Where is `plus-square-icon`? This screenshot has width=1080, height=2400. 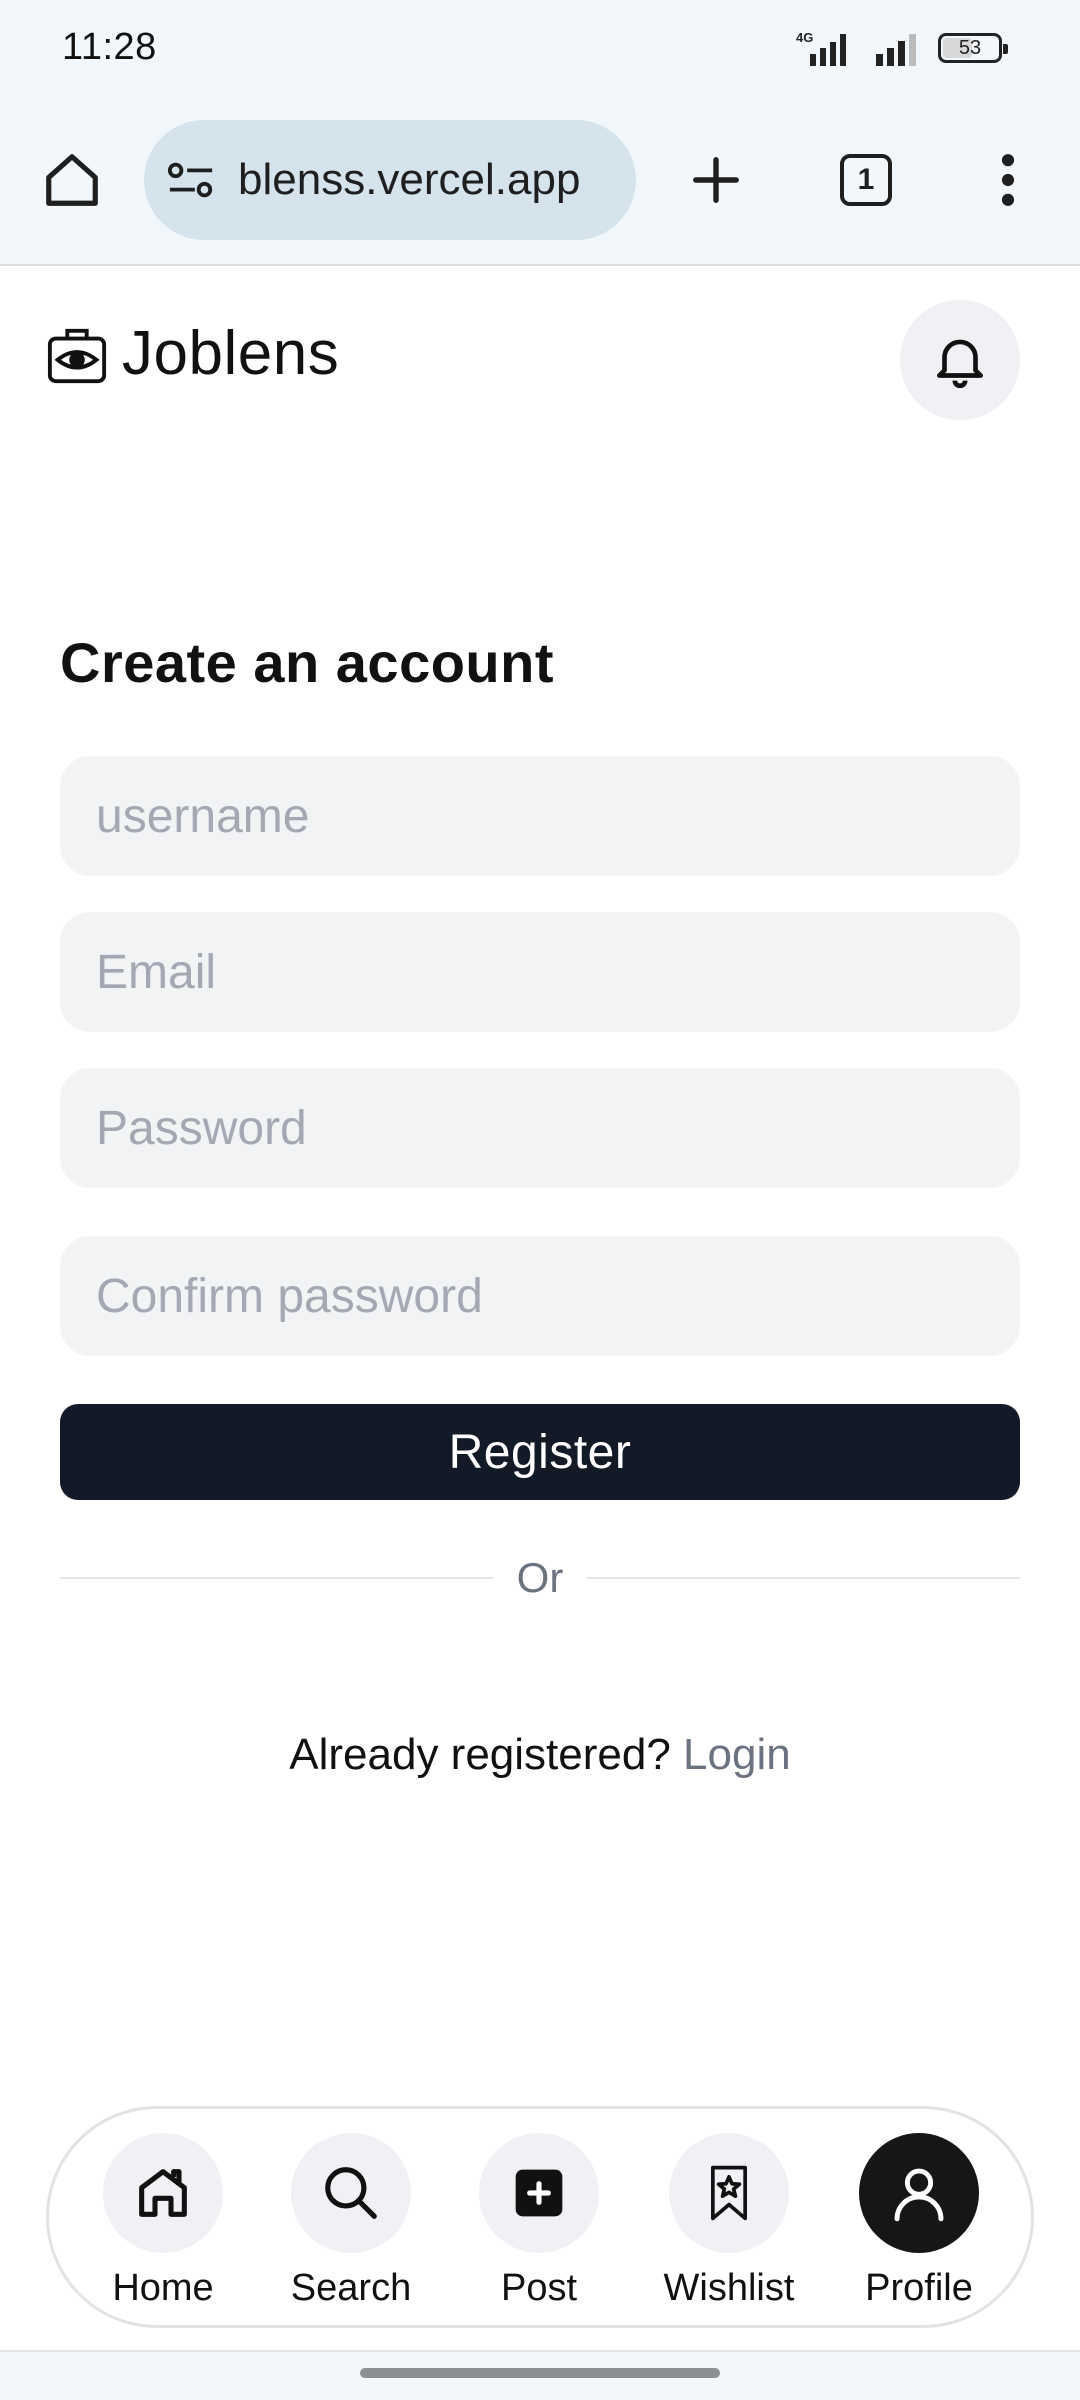
plus-square-icon is located at coordinates (539, 2193).